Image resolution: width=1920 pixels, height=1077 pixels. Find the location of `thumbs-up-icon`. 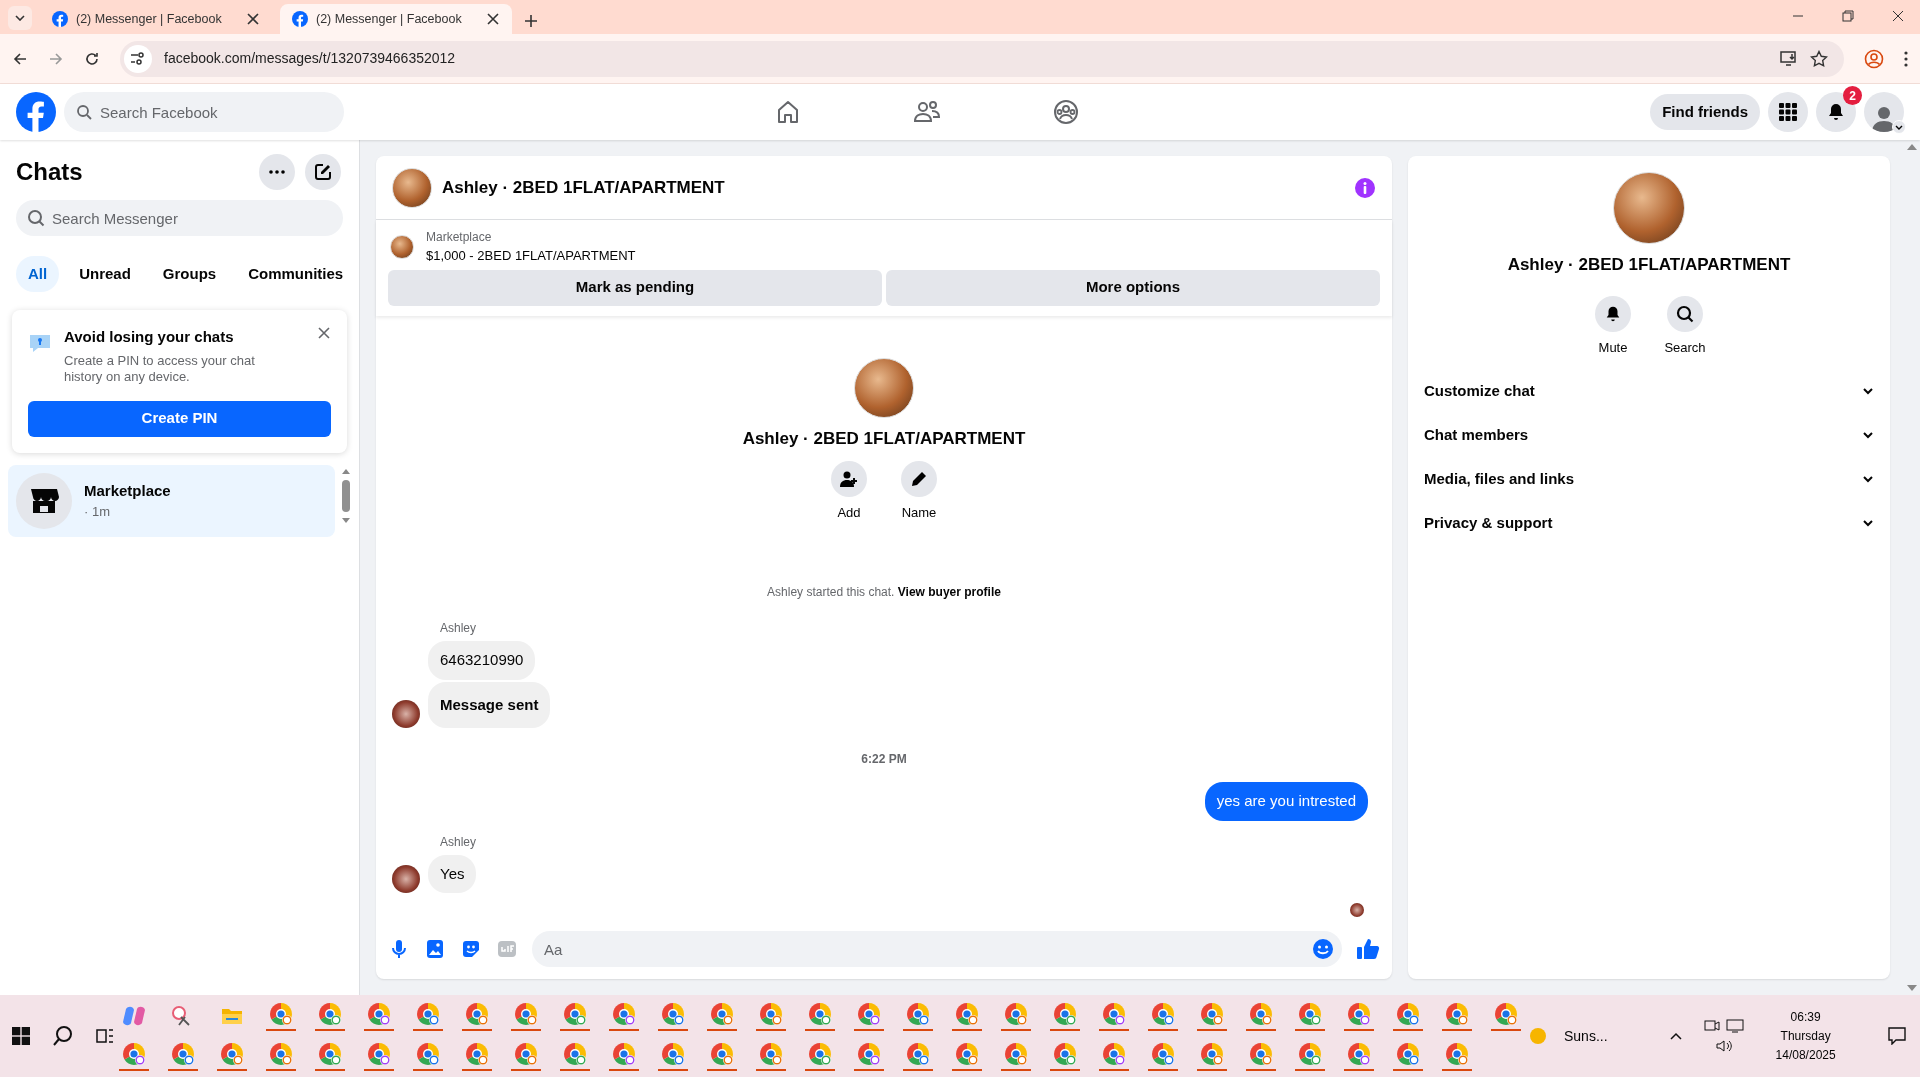

thumbs-up-icon is located at coordinates (1368, 949).